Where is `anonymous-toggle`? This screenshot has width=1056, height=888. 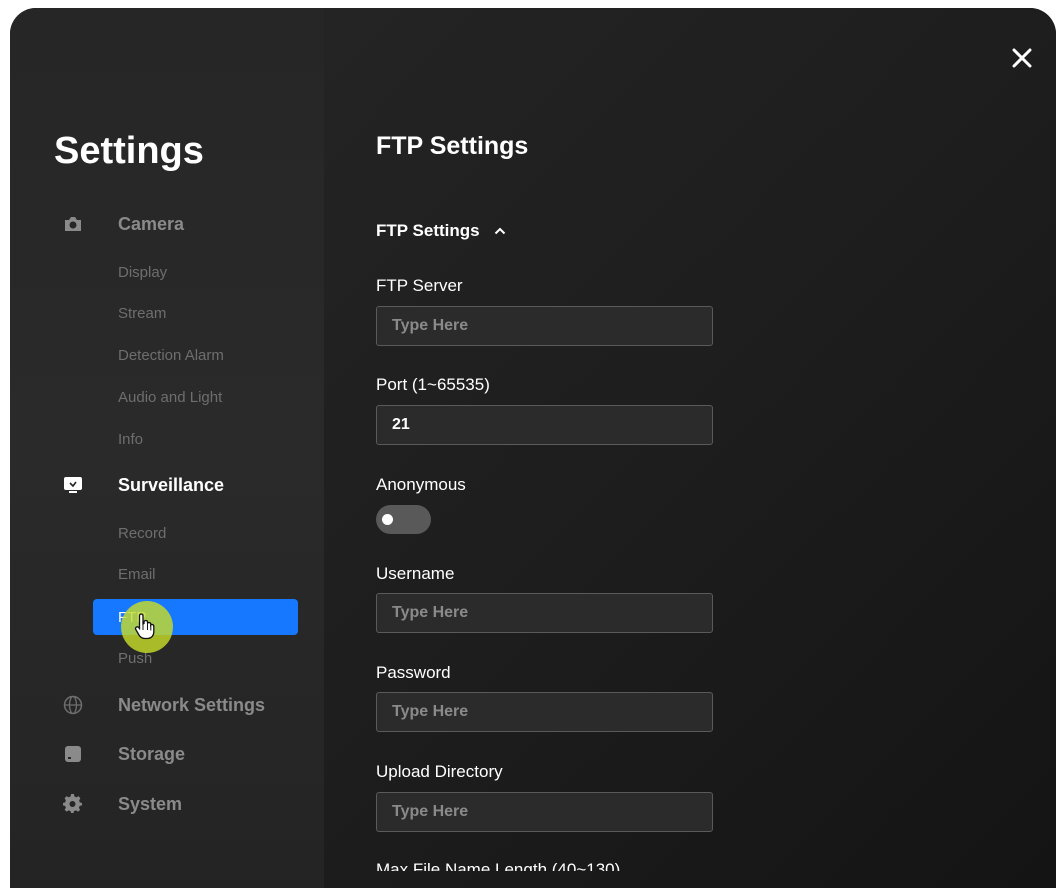 anonymous-toggle is located at coordinates (403, 519).